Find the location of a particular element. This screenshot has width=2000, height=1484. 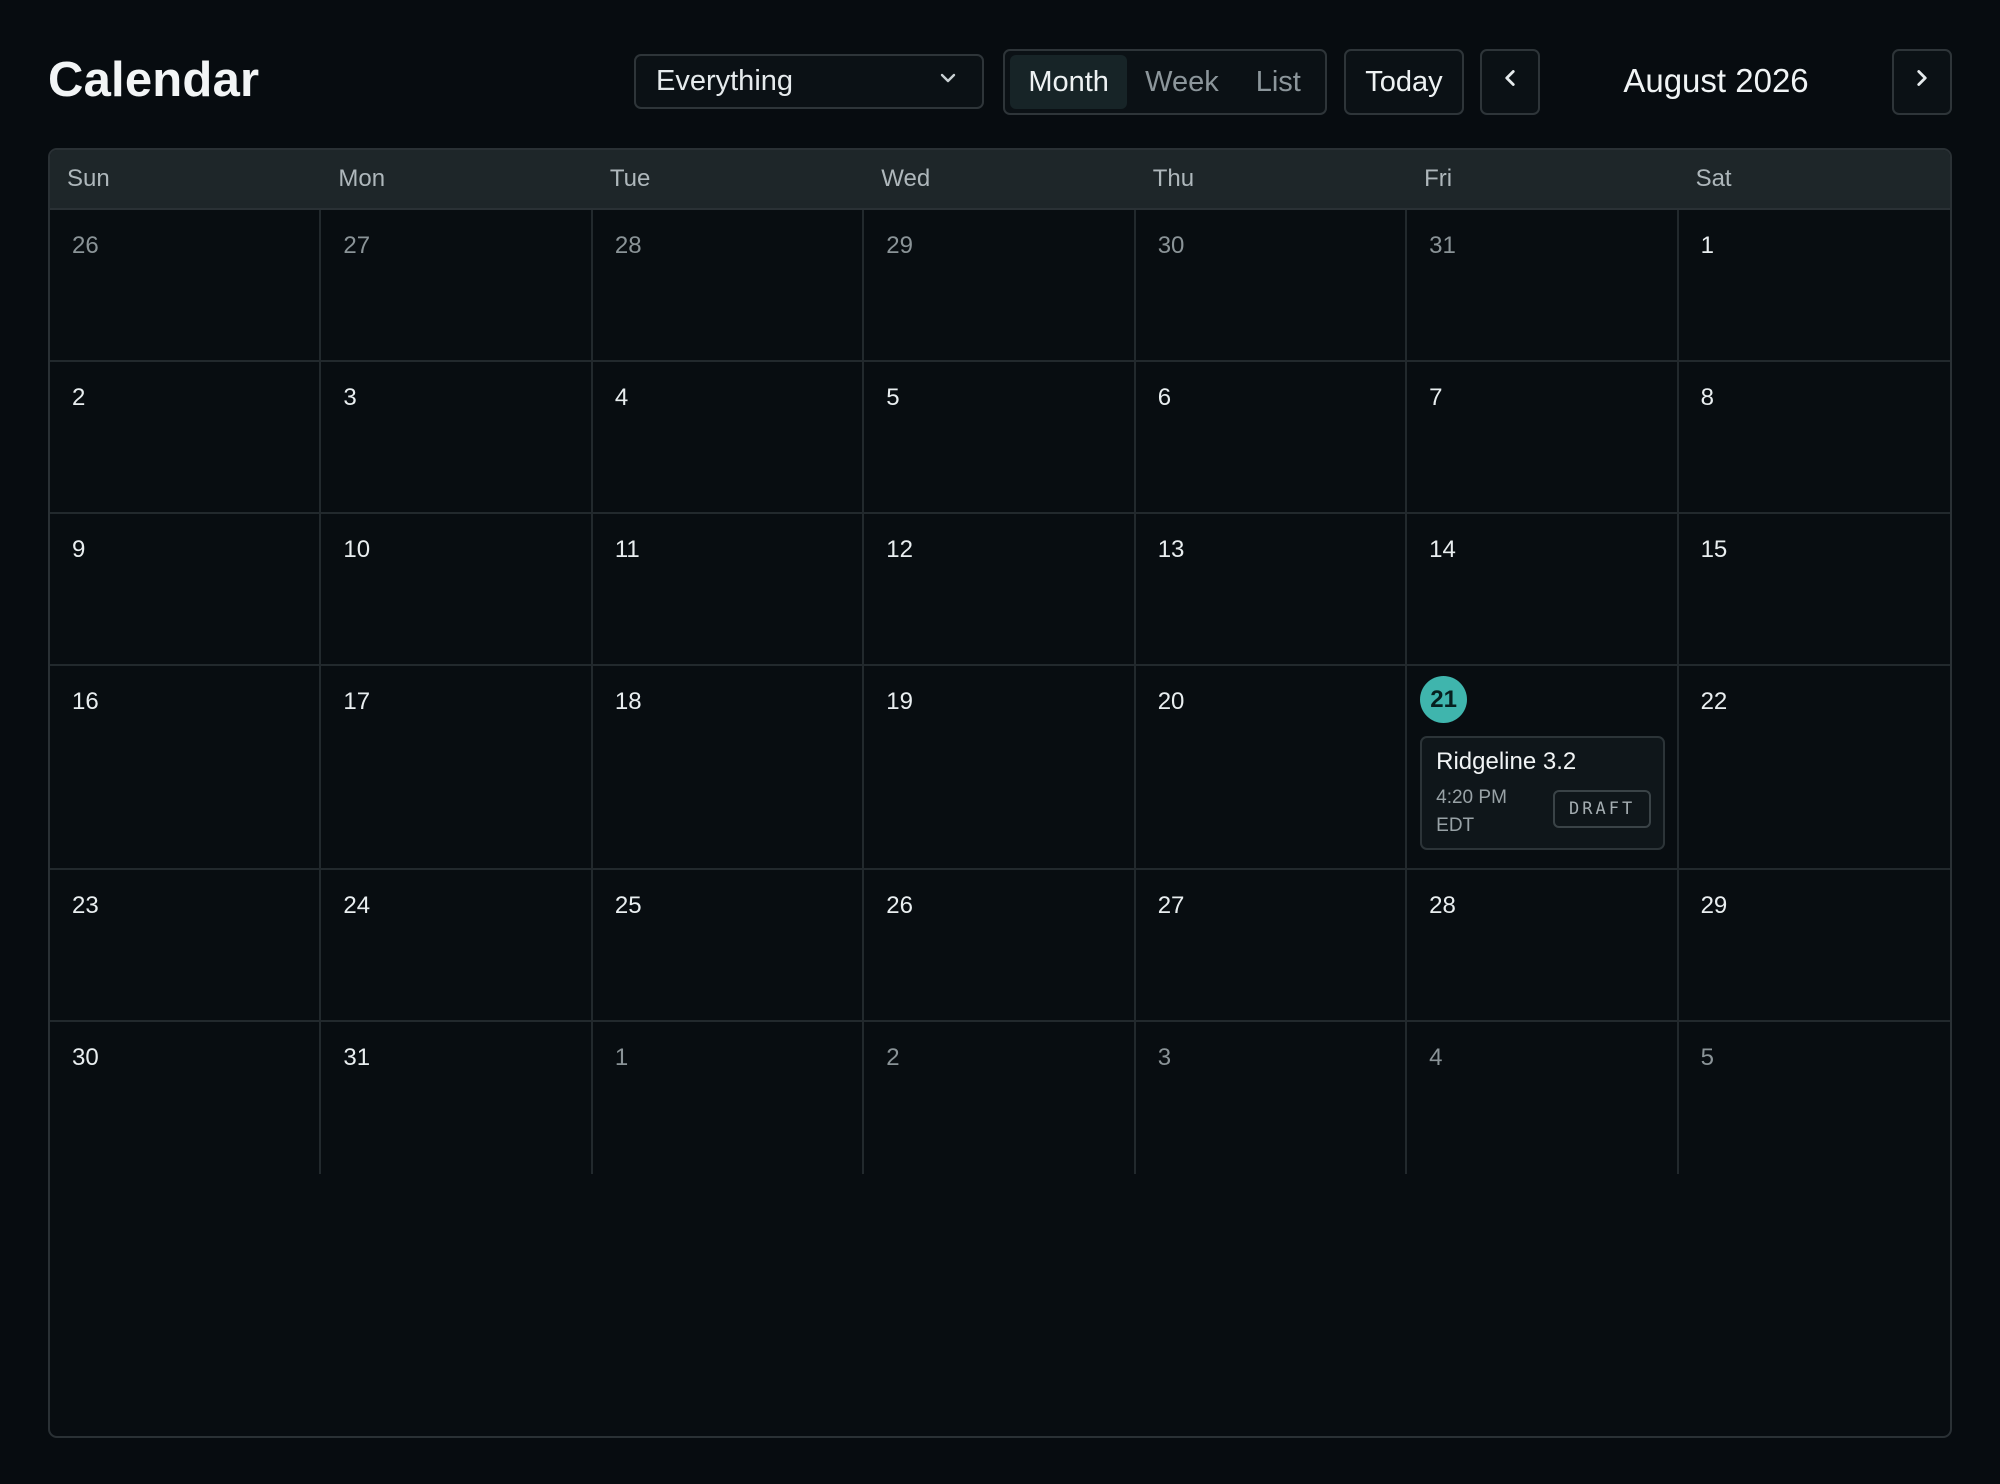

day-number: 16 is located at coordinates (85, 701).